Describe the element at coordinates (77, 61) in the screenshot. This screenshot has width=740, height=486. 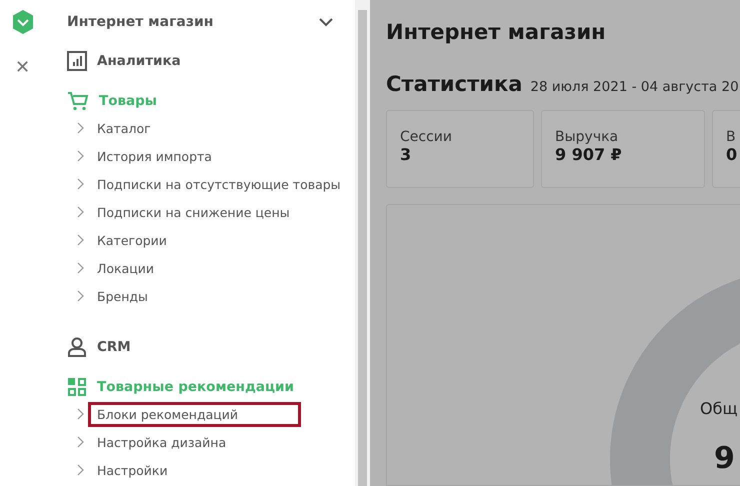
I see `chart-icon` at that location.